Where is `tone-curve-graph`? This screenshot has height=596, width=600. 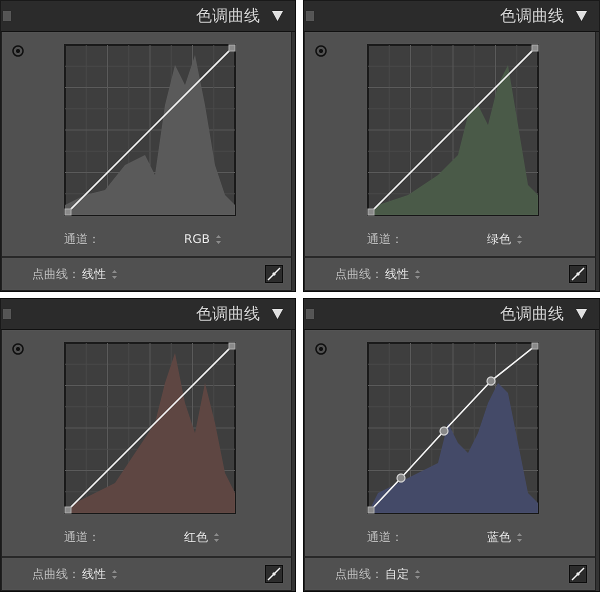 tone-curve-graph is located at coordinates (453, 428).